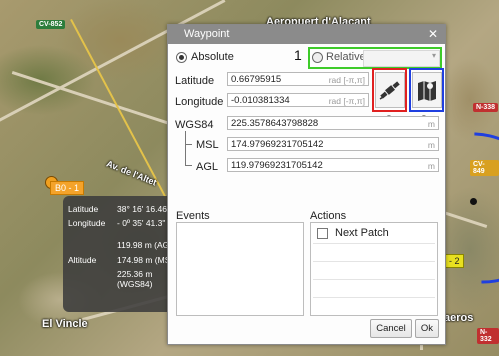 Image resolution: width=499 pixels, height=356 pixels. What do you see at coordinates (374, 269) in the screenshot?
I see `actions-list: Next Patch` at bounding box center [374, 269].